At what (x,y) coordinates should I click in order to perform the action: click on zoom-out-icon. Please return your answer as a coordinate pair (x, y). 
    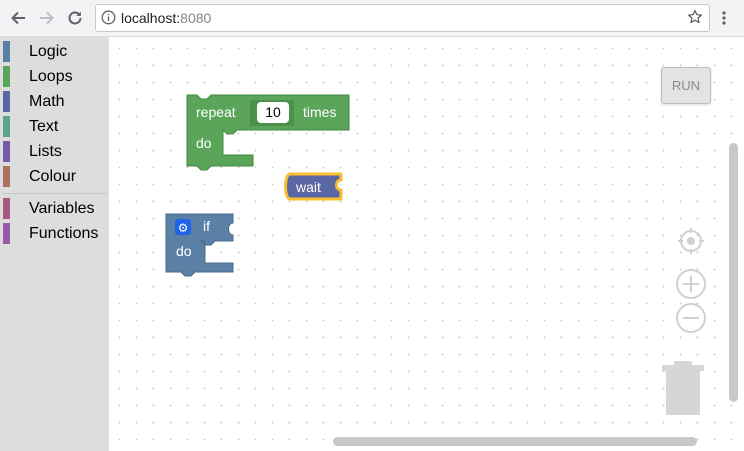
    Looking at the image, I should click on (691, 318).